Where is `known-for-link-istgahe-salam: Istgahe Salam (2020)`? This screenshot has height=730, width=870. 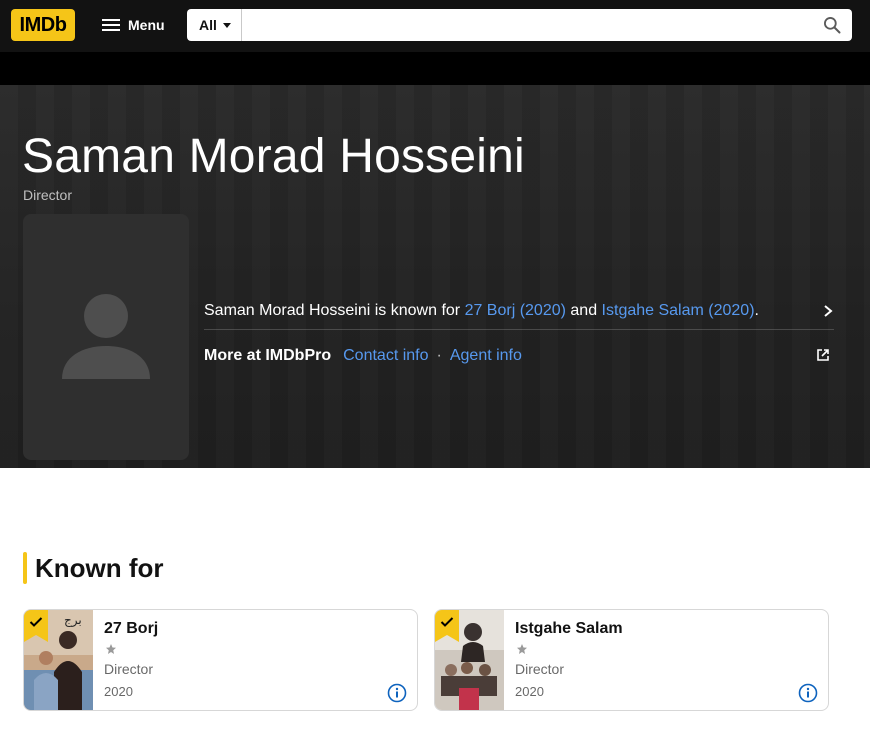
known-for-link-istgahe-salam: Istgahe Salam (2020) is located at coordinates (678, 311).